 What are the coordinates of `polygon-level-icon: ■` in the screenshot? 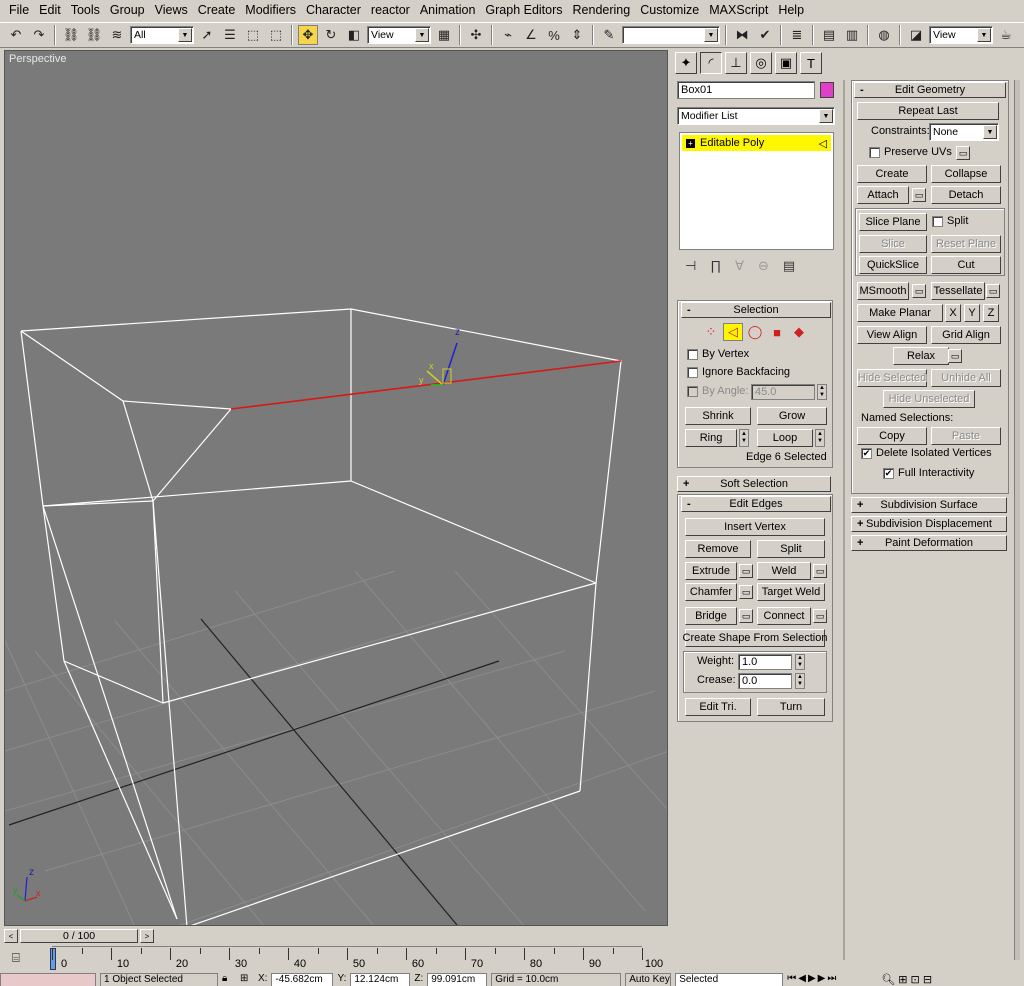 It's located at (777, 332).